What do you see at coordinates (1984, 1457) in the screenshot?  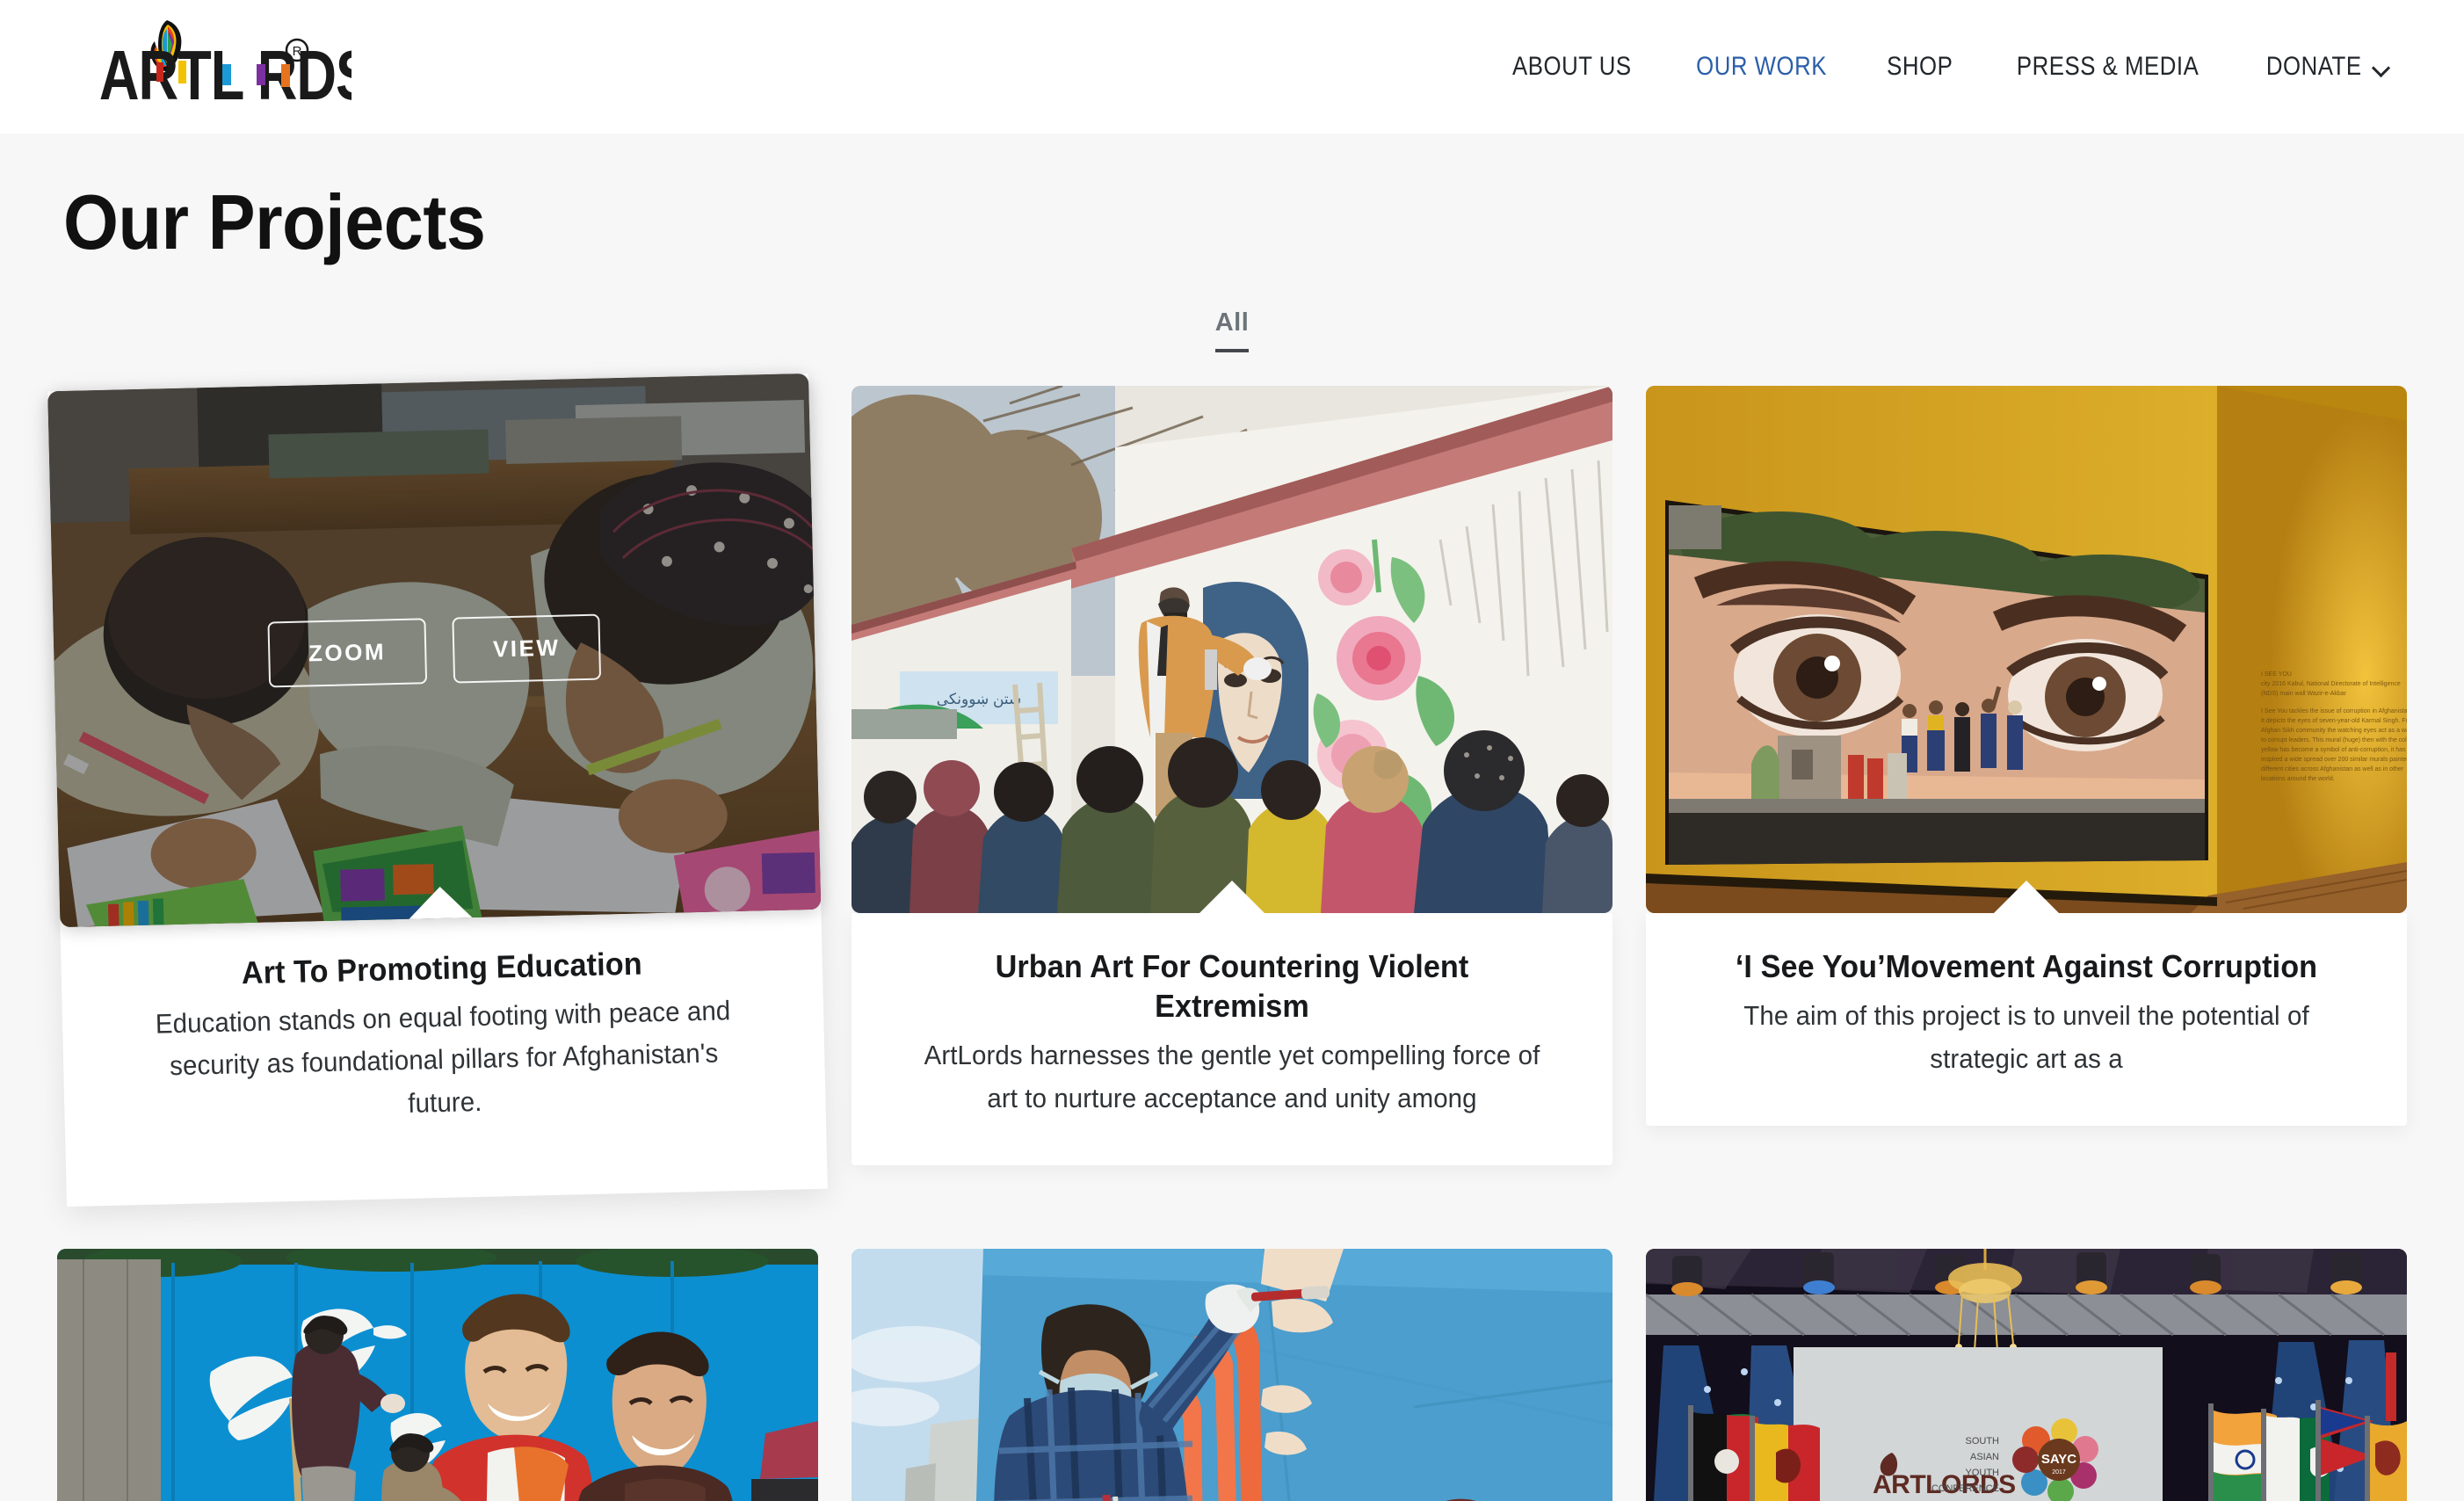 I see `svg-text: ASIAN` at bounding box center [1984, 1457].